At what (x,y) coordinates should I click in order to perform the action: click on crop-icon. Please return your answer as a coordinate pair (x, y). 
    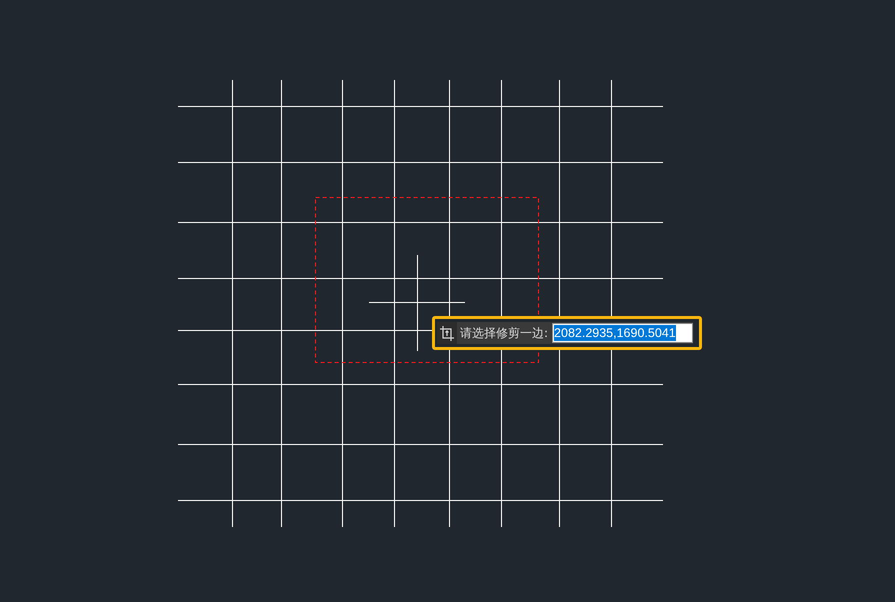
    Looking at the image, I should click on (447, 333).